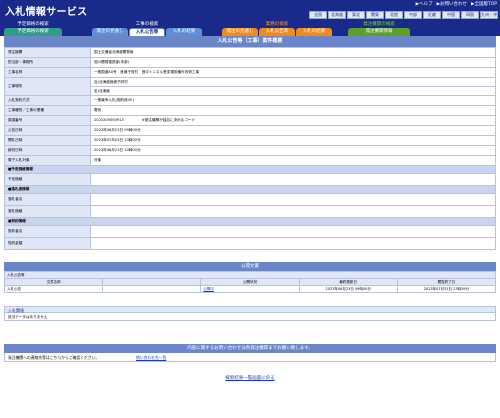  I want to click on region-button: 中国, so click(451, 15).